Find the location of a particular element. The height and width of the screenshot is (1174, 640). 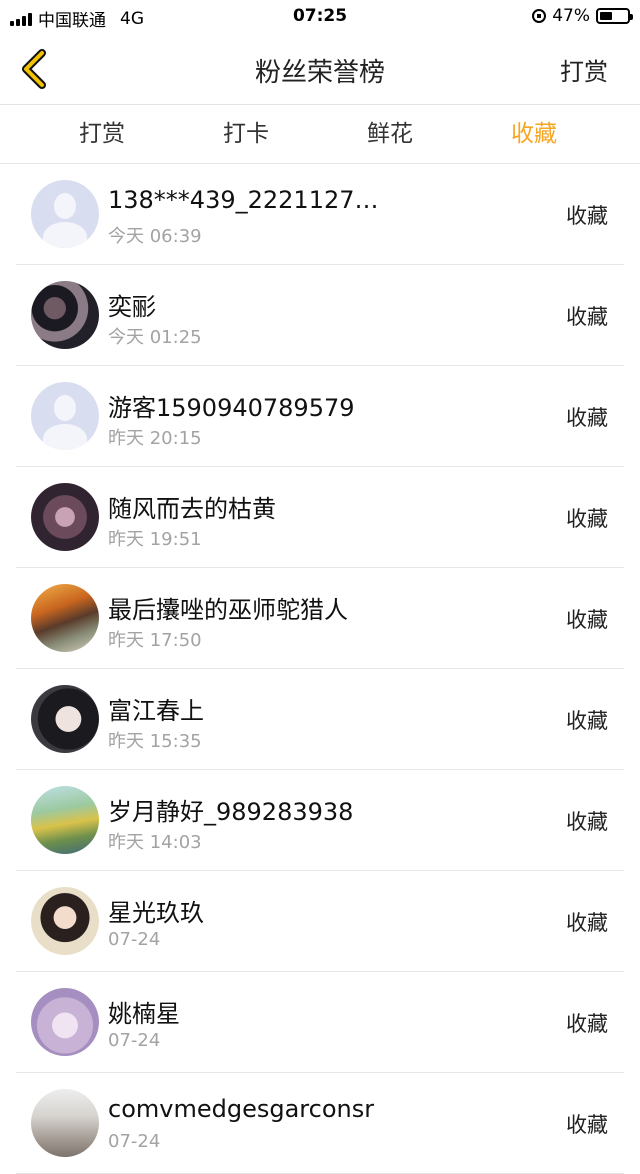

user-name: 富江春上 is located at coordinates (156, 711).